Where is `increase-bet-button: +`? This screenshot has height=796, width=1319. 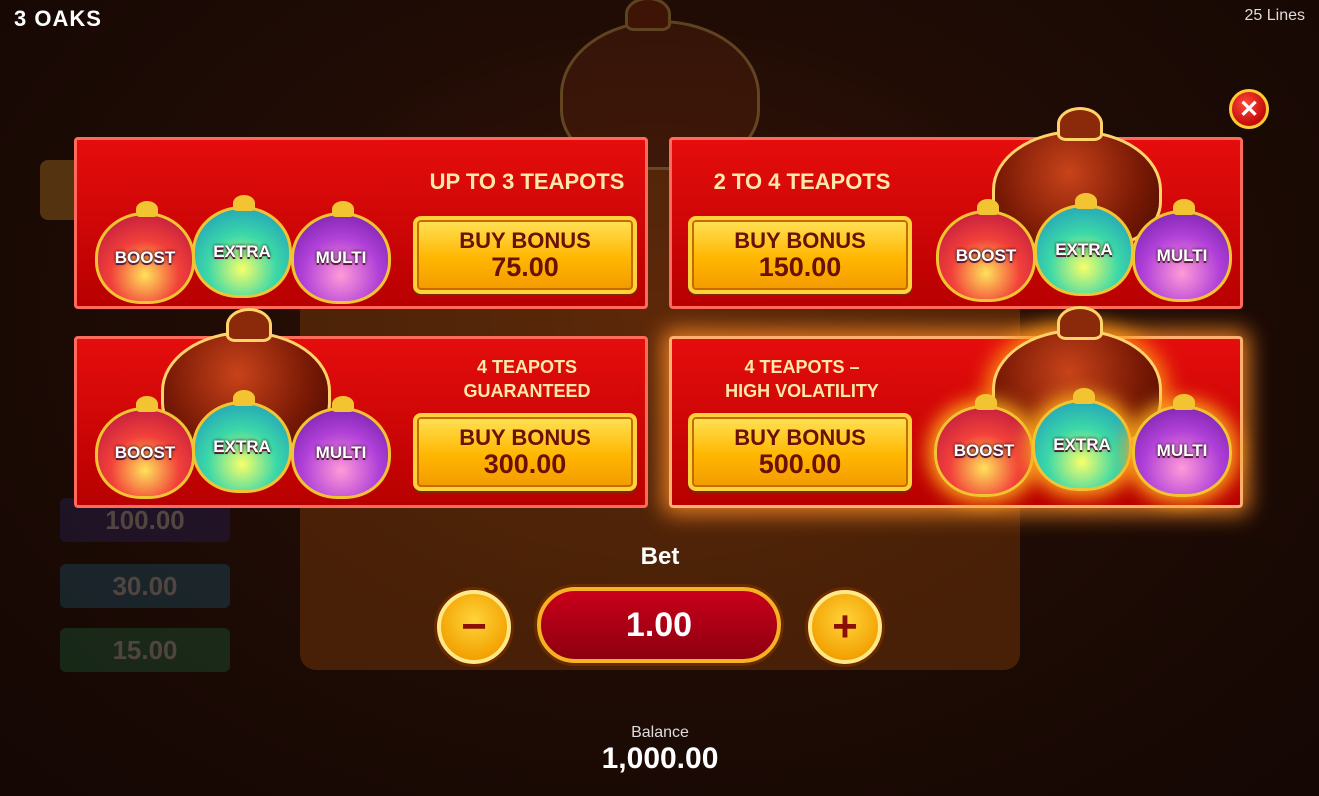
increase-bet-button: + is located at coordinates (845, 627).